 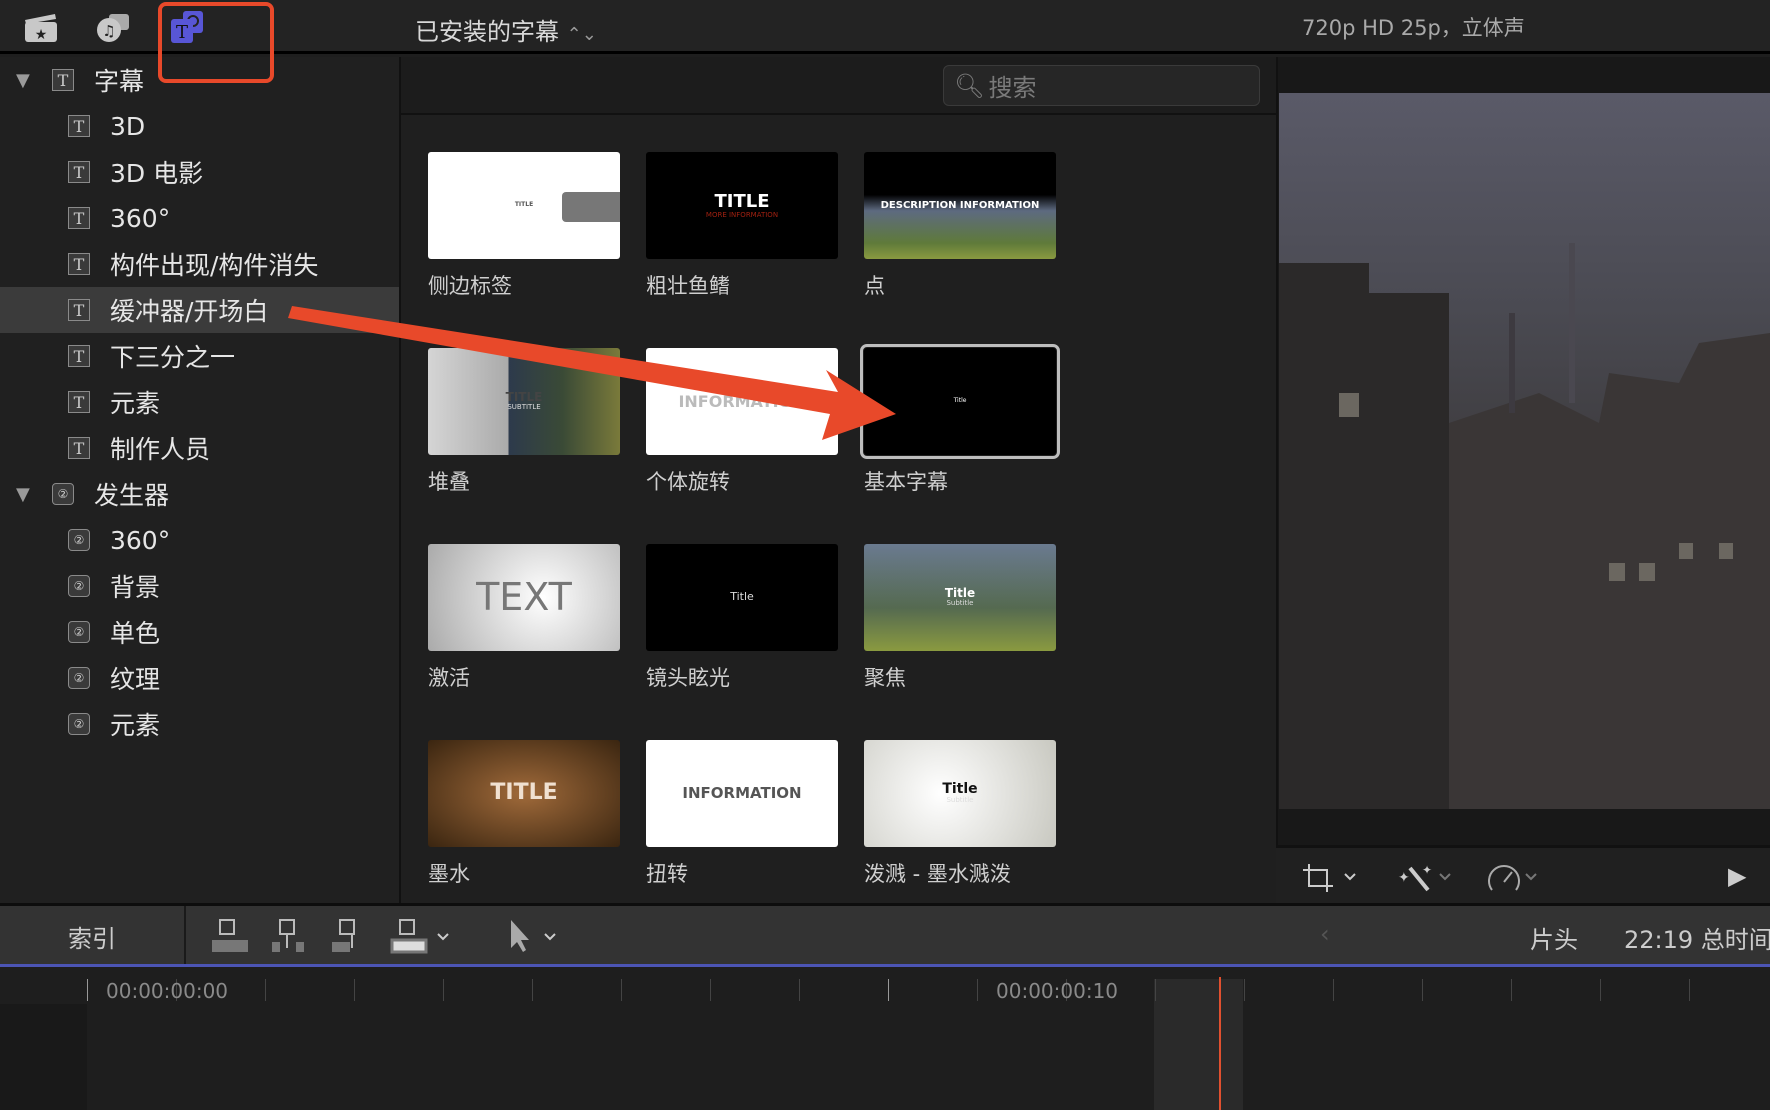 I want to click on overwrite-clip-icon, so click(x=422, y=939).